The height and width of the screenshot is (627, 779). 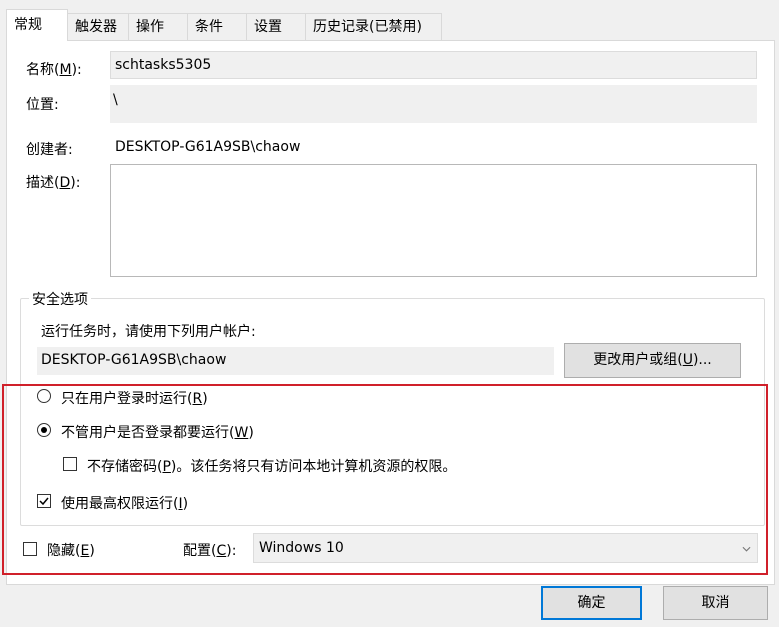 I want to click on run-highest-privileges-checkbox, so click(x=44, y=501).